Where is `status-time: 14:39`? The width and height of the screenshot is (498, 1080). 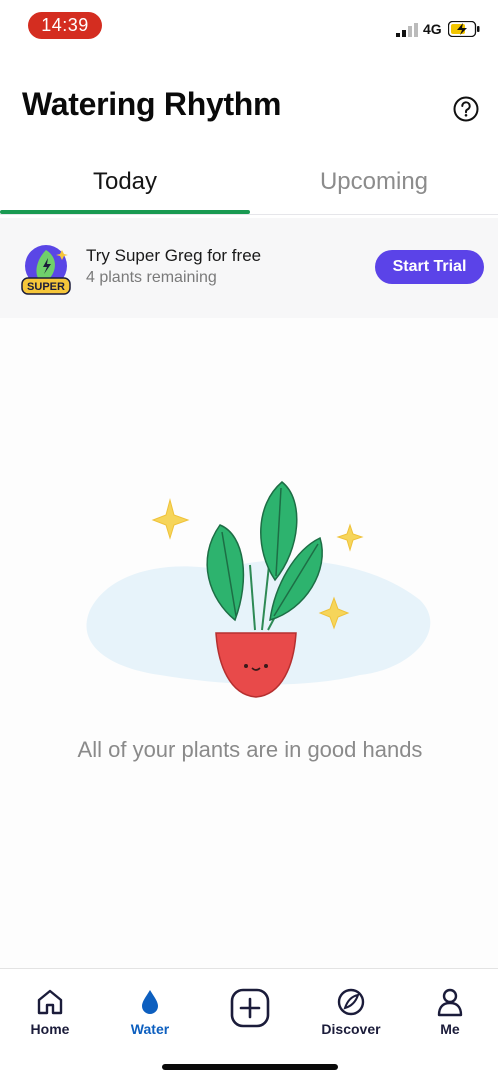
status-time: 14:39 is located at coordinates (65, 25).